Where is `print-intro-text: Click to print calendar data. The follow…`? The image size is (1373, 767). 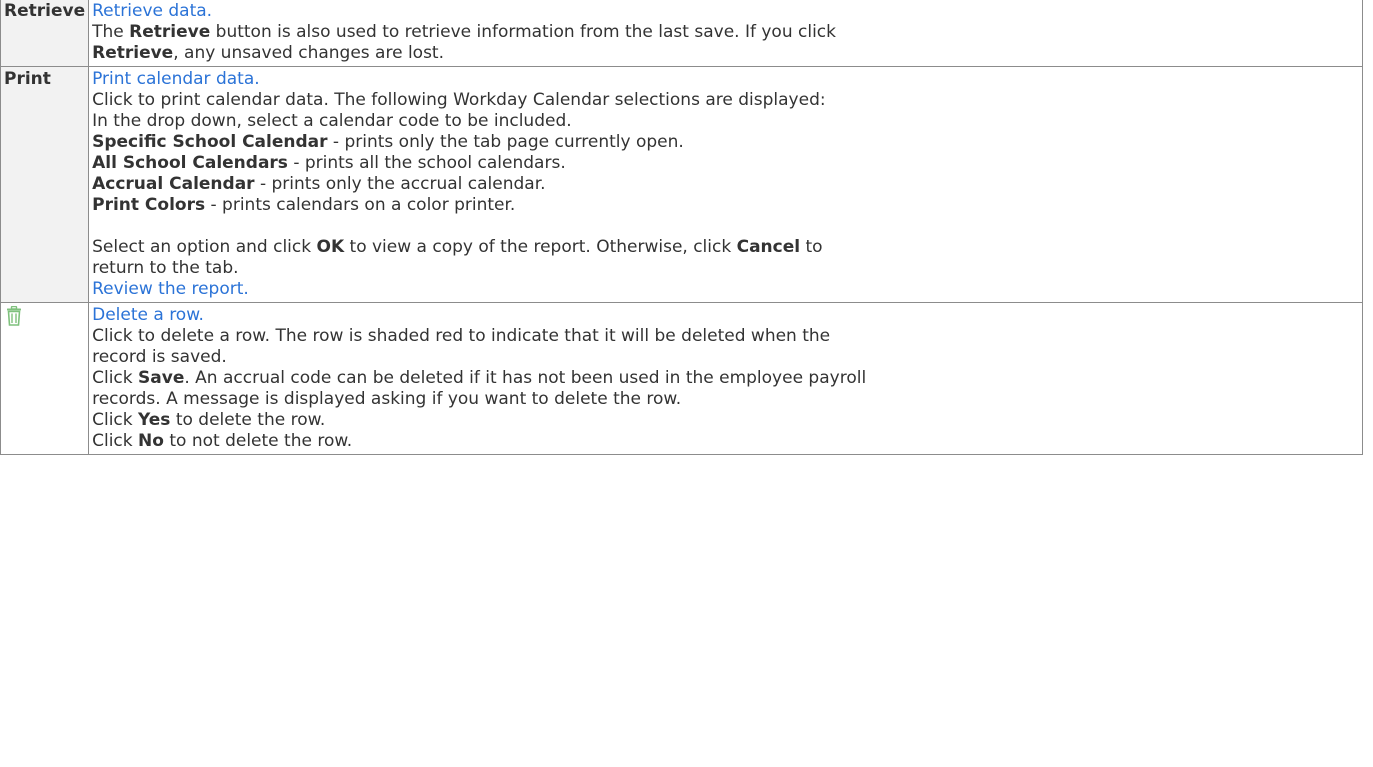
print-intro-text: Click to print calendar data. The follow… is located at coordinates (459, 100).